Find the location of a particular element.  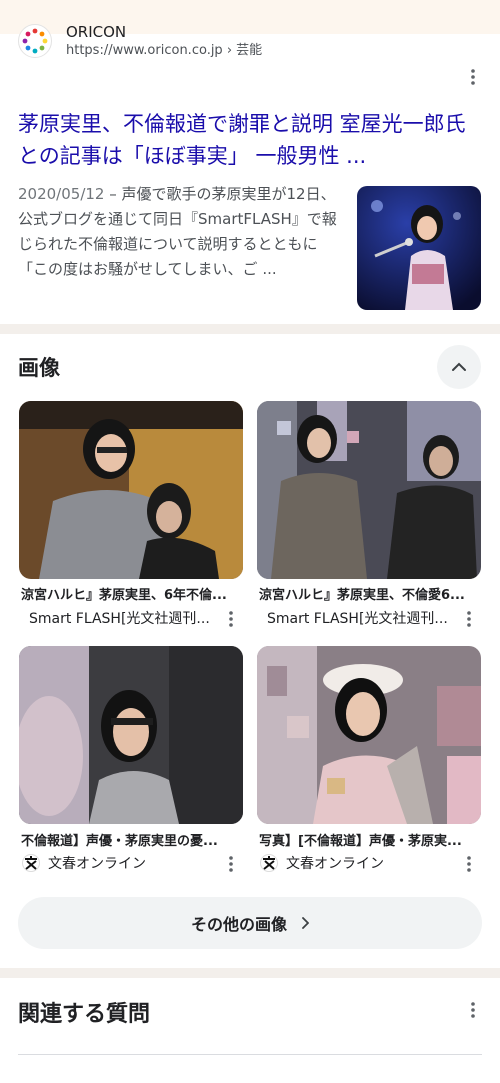

images-section-title: 画像 is located at coordinates (39, 368).